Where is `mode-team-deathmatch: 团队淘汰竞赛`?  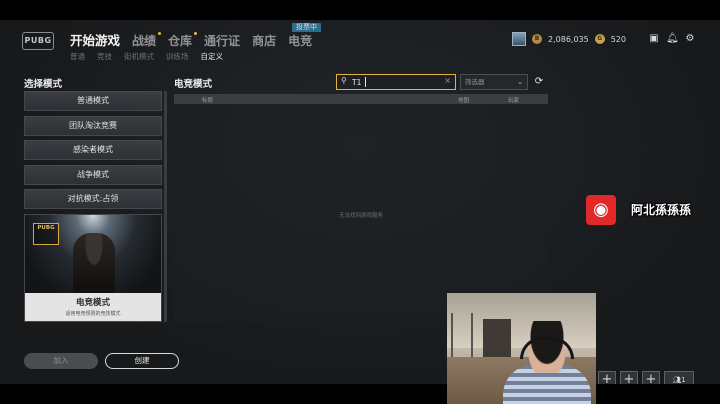 mode-team-deathmatch: 团队淘汰竞赛 is located at coordinates (93, 125).